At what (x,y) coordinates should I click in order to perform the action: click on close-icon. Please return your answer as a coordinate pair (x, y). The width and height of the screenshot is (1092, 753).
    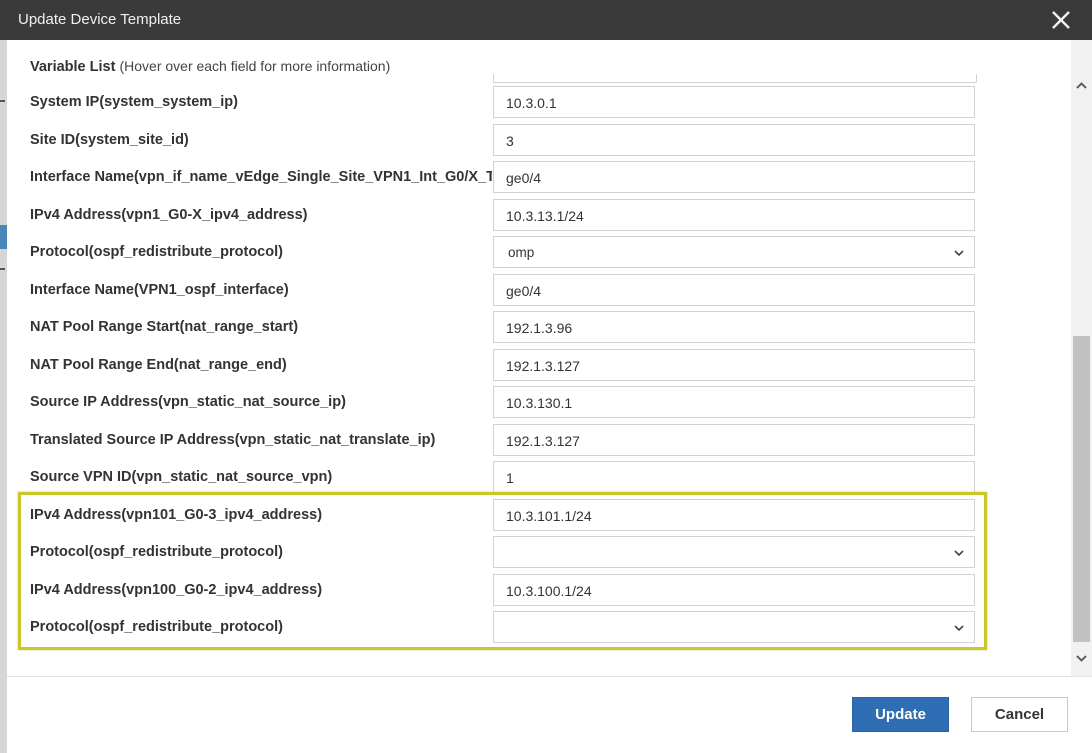
    Looking at the image, I should click on (1061, 20).